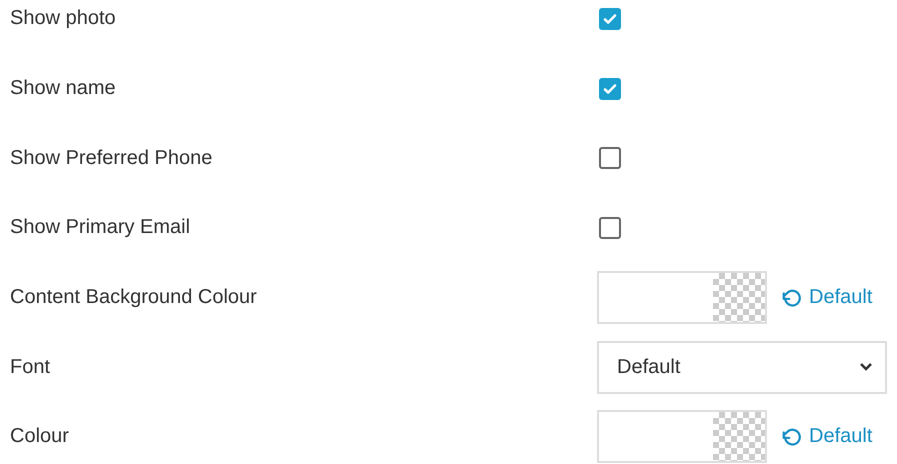 This screenshot has width=897, height=464. What do you see at coordinates (866, 367) in the screenshot?
I see `chevron-down-icon` at bounding box center [866, 367].